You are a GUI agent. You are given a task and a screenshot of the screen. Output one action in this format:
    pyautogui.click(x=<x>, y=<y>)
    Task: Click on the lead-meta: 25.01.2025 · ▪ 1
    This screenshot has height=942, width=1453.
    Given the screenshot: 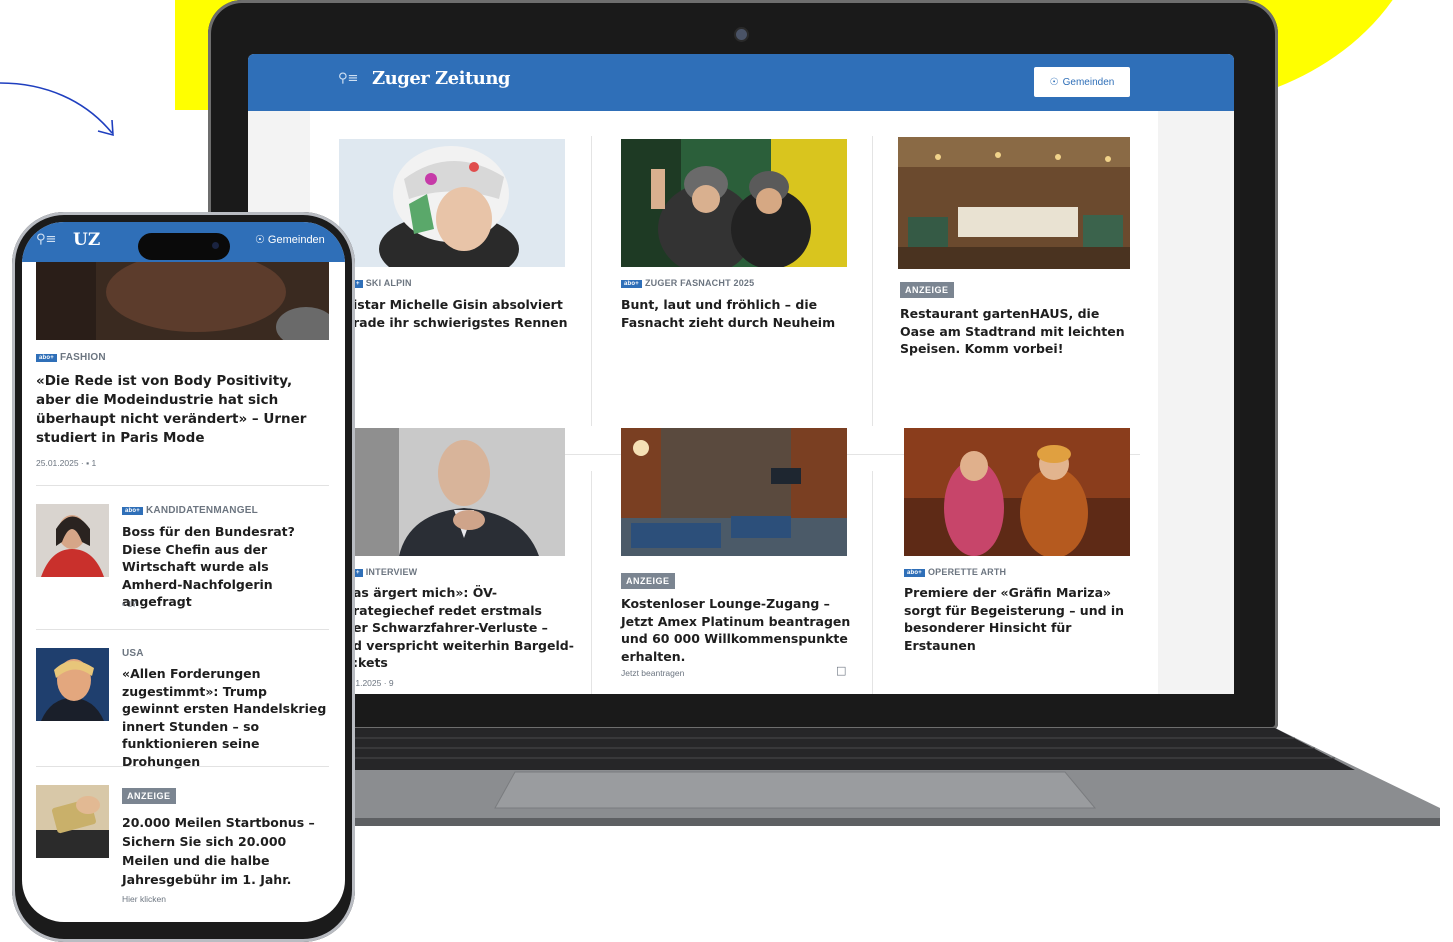 What is the action you would take?
    pyautogui.click(x=66, y=463)
    